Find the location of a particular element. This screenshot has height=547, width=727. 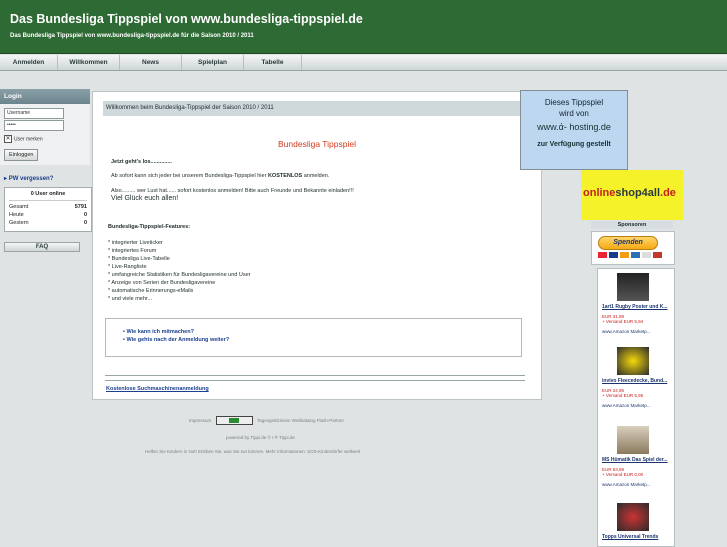

hosting-line3: zur Verfügung gestellt is located at coordinates (574, 144).